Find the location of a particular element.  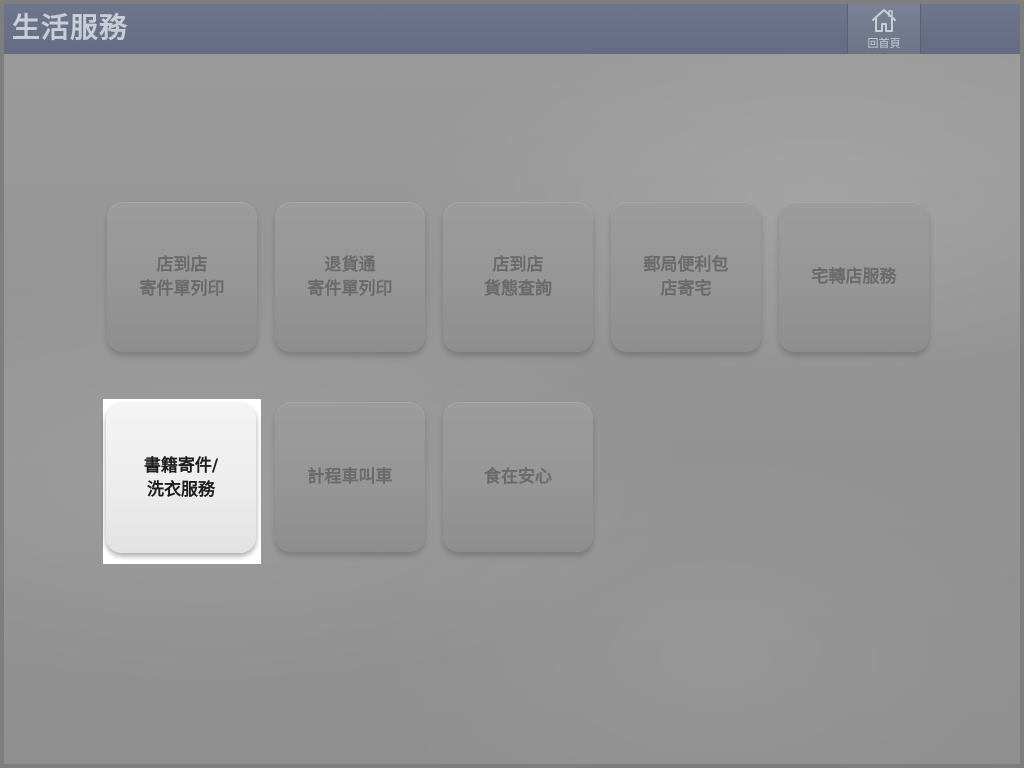

tile-label: 宅轉店服務 is located at coordinates (854, 277).